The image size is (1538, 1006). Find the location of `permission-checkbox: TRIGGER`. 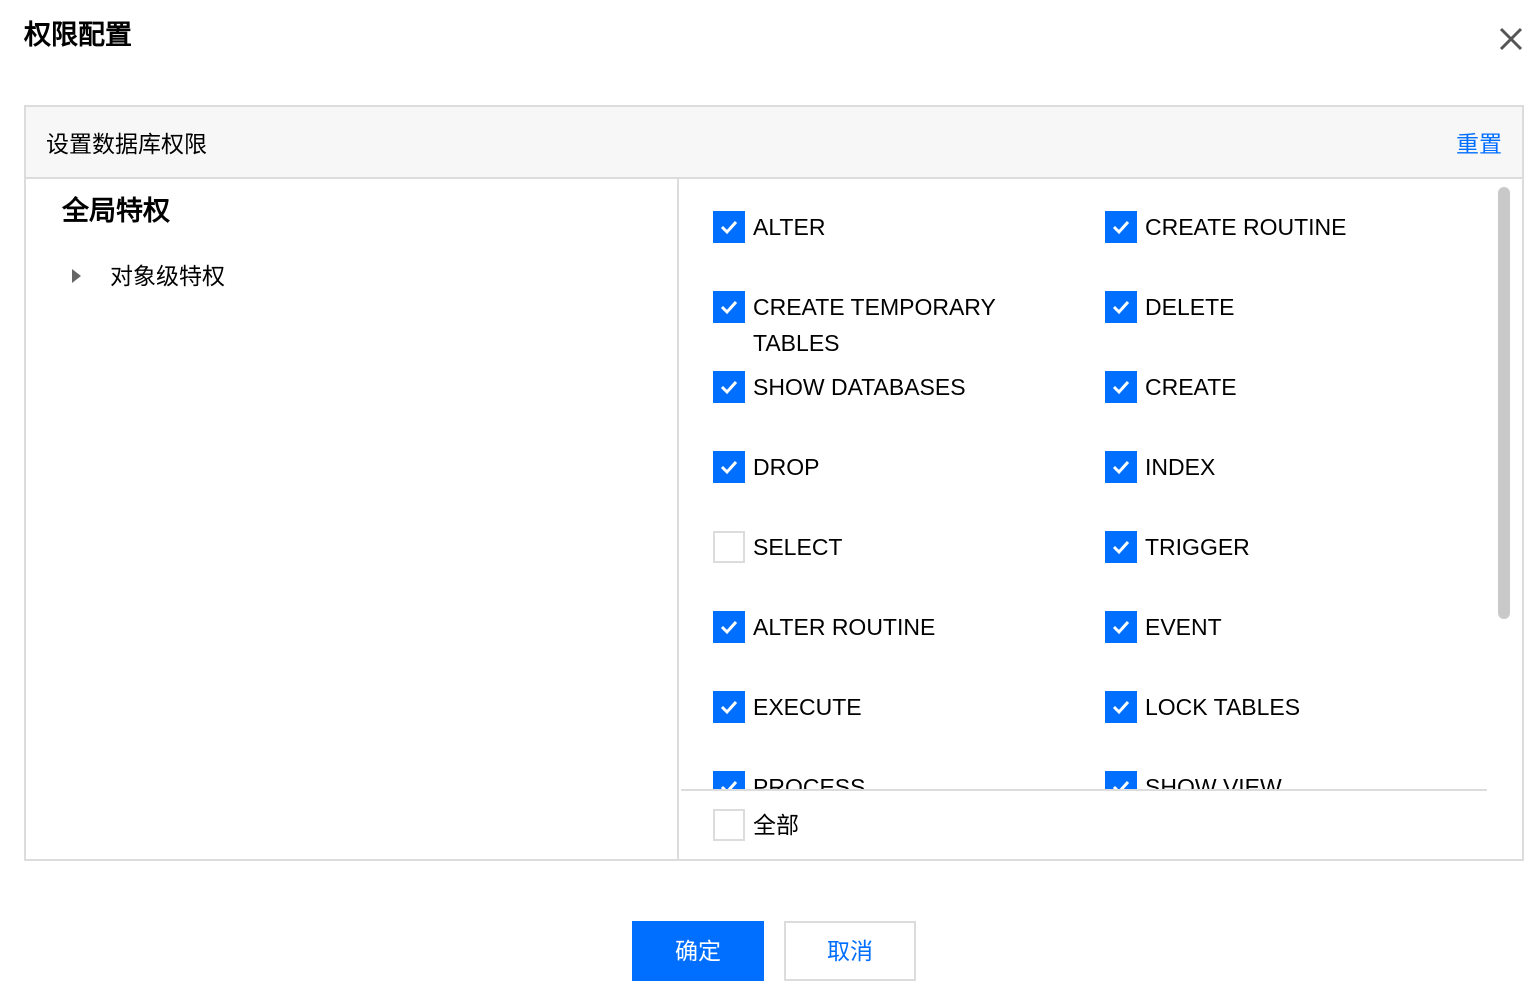

permission-checkbox: TRIGGER is located at coordinates (1177, 548).